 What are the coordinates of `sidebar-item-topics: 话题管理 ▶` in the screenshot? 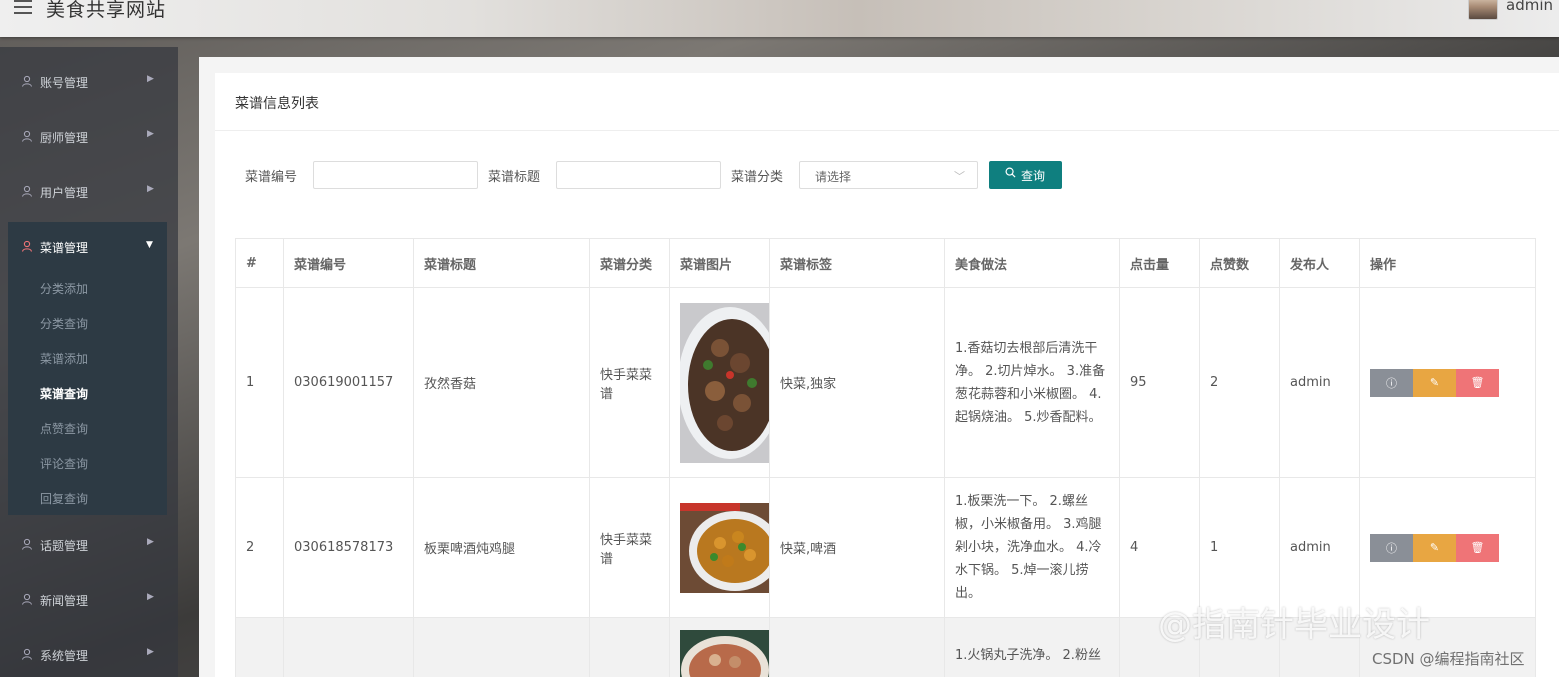 It's located at (89, 545).